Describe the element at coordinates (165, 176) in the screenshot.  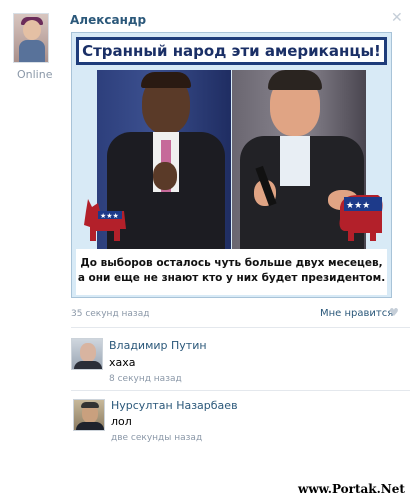
I see `figure-hand` at that location.